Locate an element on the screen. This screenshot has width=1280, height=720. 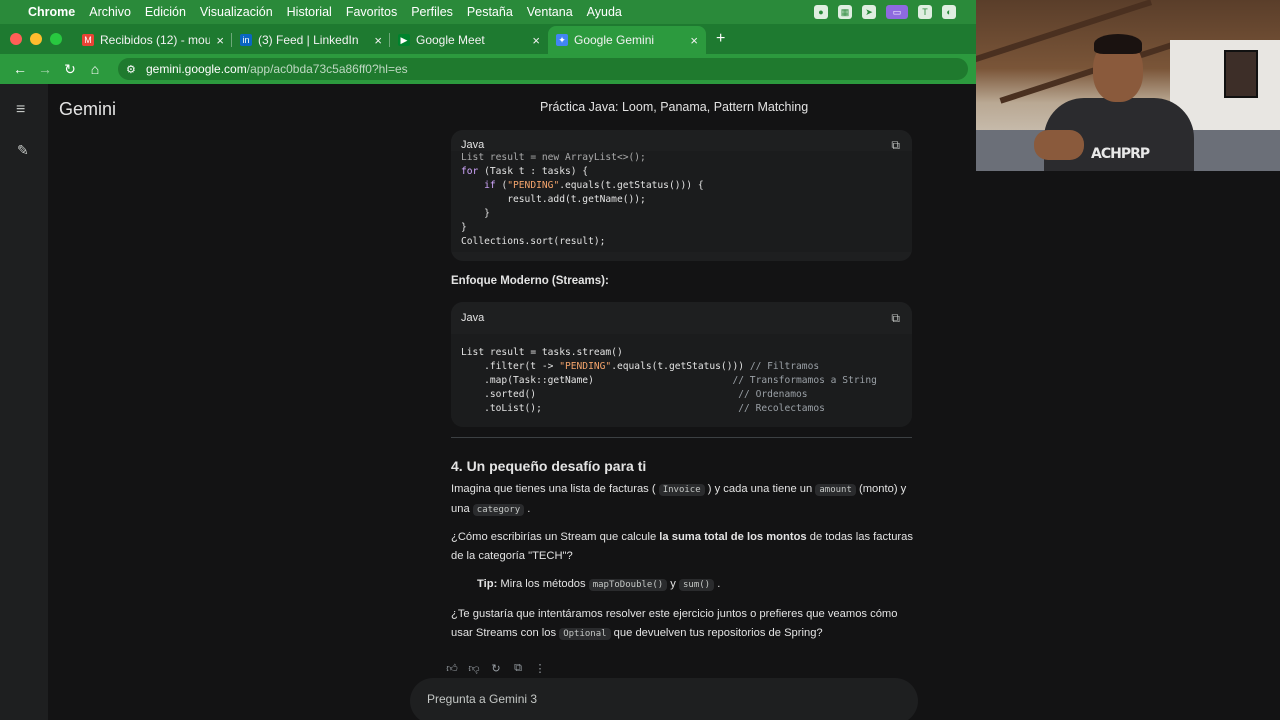
regenerate-icon: ↻ is located at coordinates (496, 668).